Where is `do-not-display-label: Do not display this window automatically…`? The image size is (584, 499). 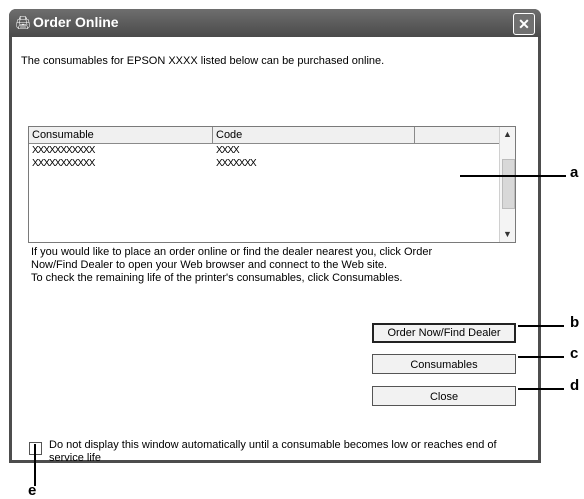 do-not-display-label: Do not display this window automatically… is located at coordinates (289, 452).